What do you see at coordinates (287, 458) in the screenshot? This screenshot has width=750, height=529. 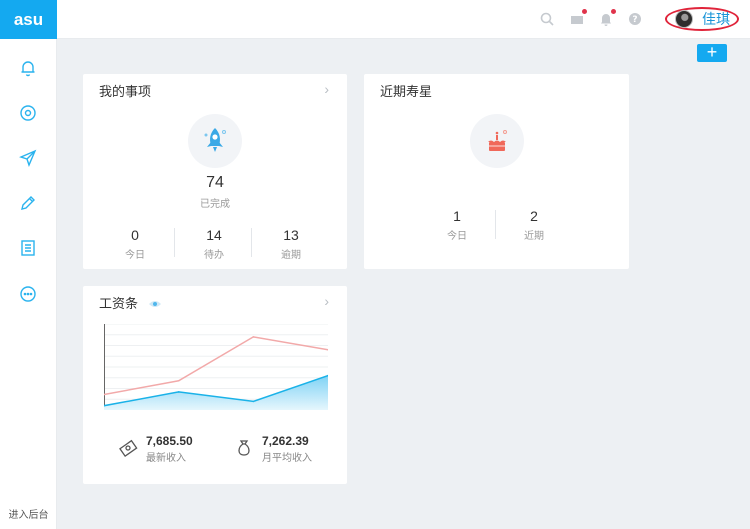 I see `average-income-label: 月平均收入` at bounding box center [287, 458].